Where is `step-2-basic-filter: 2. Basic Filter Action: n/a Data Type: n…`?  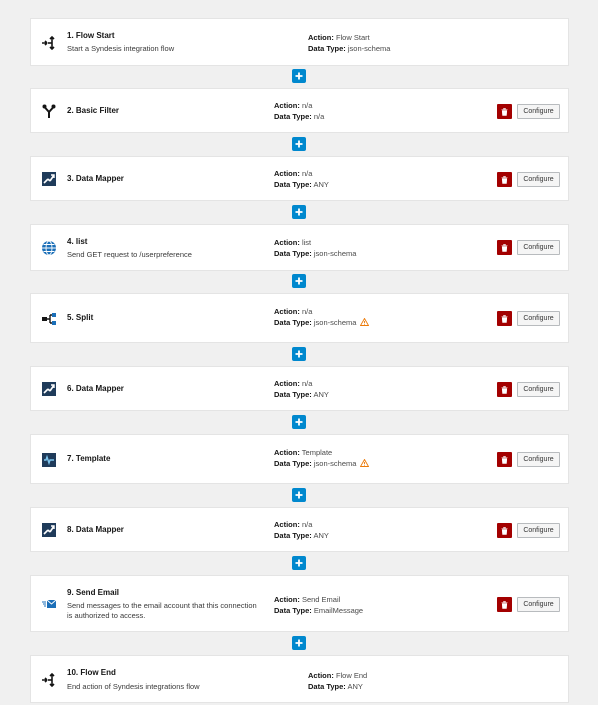 step-2-basic-filter: 2. Basic Filter Action: n/a Data Type: n… is located at coordinates (299, 110).